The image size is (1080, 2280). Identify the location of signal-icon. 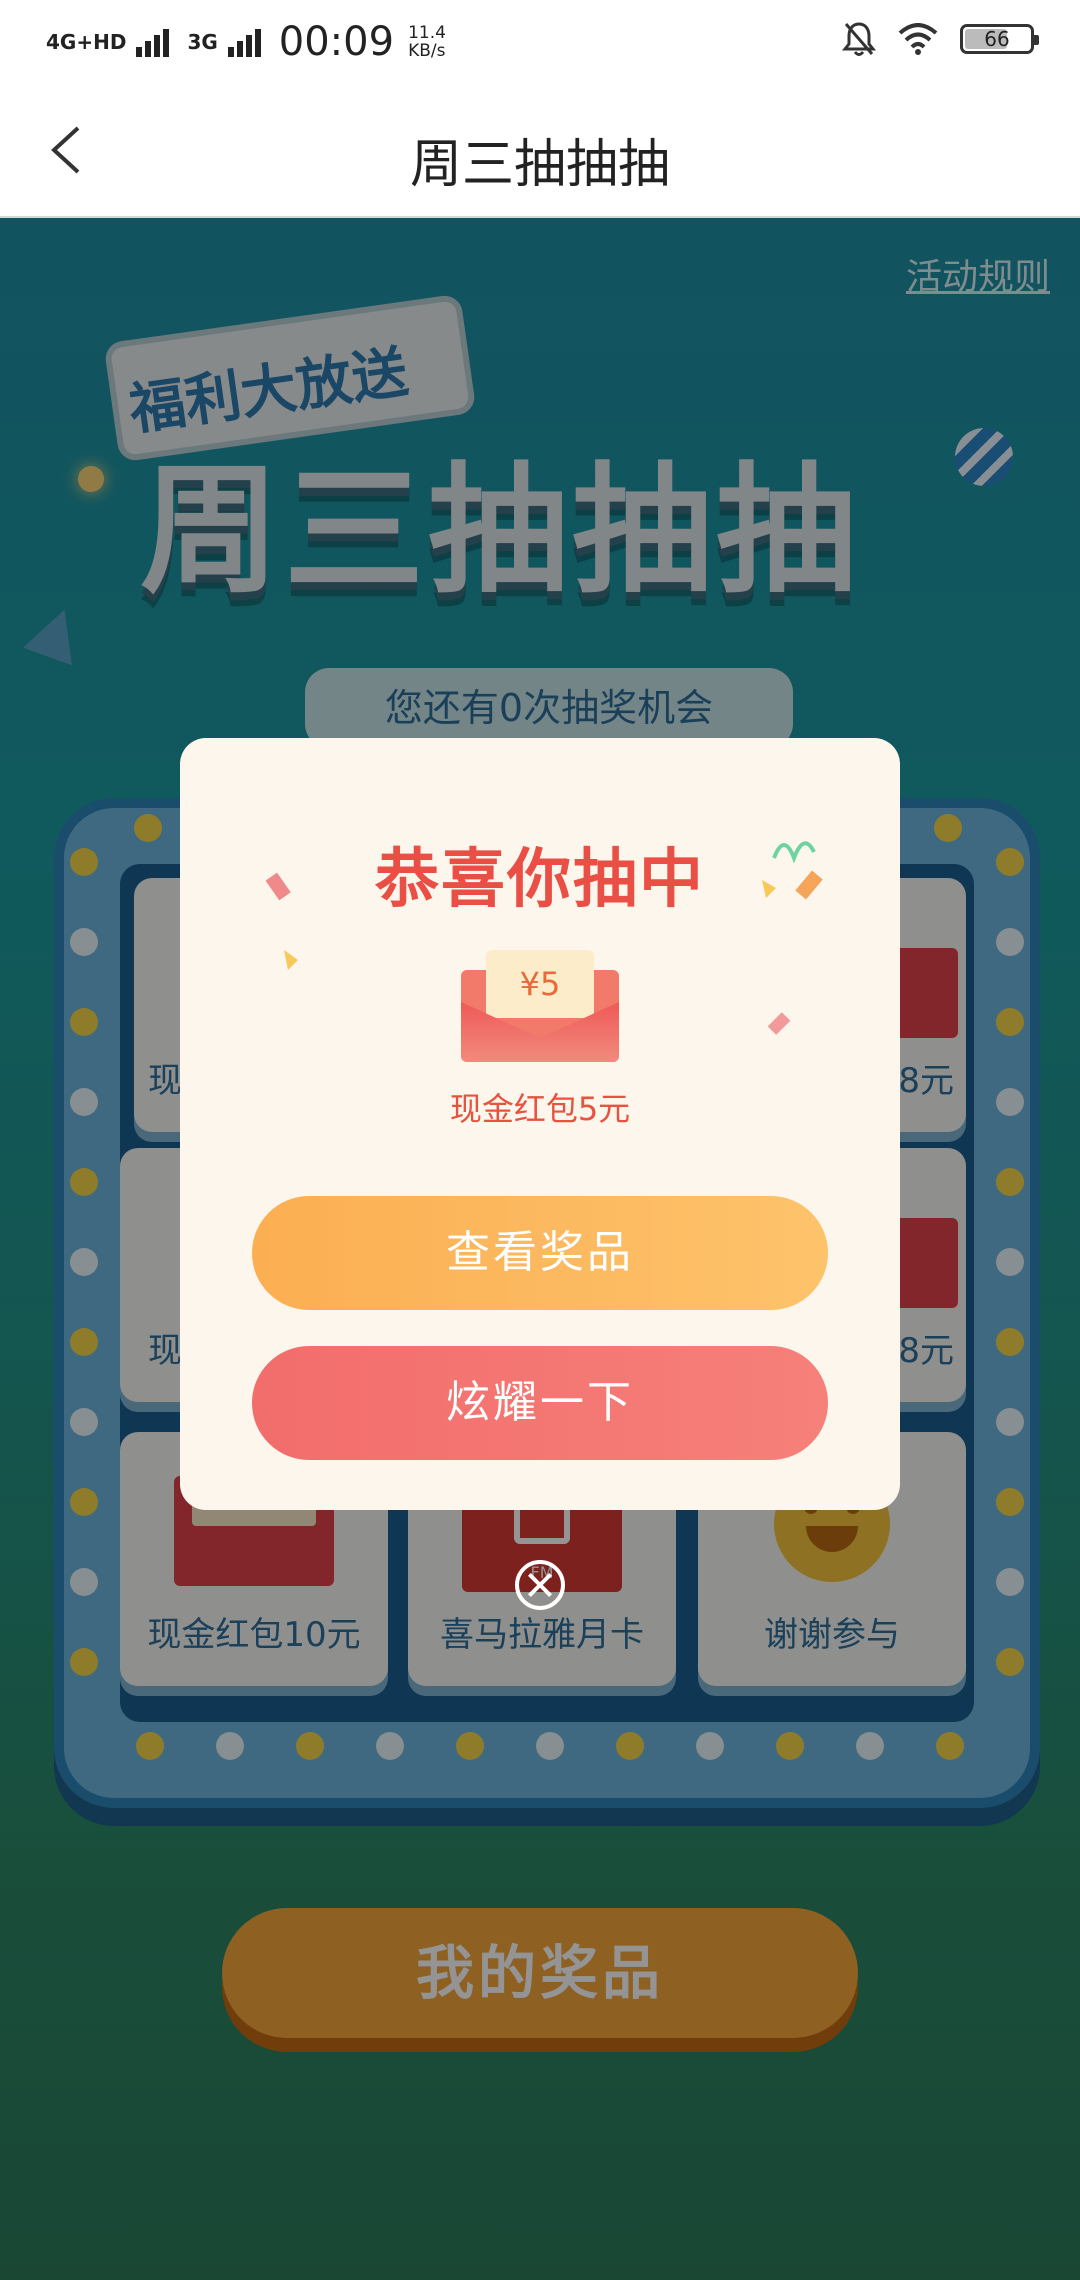
(153, 42).